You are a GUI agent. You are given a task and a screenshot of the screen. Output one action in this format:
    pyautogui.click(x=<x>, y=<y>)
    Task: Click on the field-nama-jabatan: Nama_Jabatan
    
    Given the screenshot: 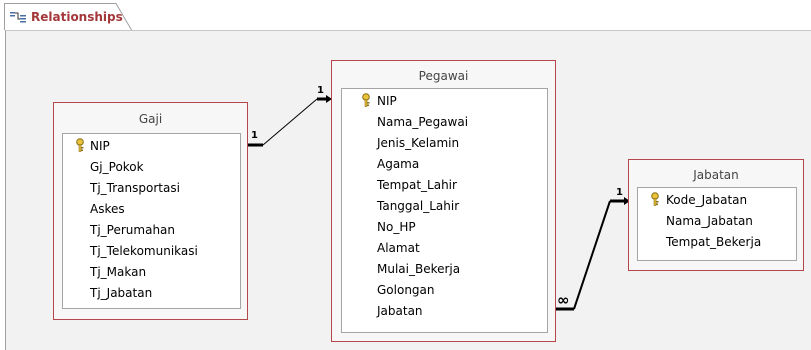 What is the action you would take?
    pyautogui.click(x=709, y=221)
    